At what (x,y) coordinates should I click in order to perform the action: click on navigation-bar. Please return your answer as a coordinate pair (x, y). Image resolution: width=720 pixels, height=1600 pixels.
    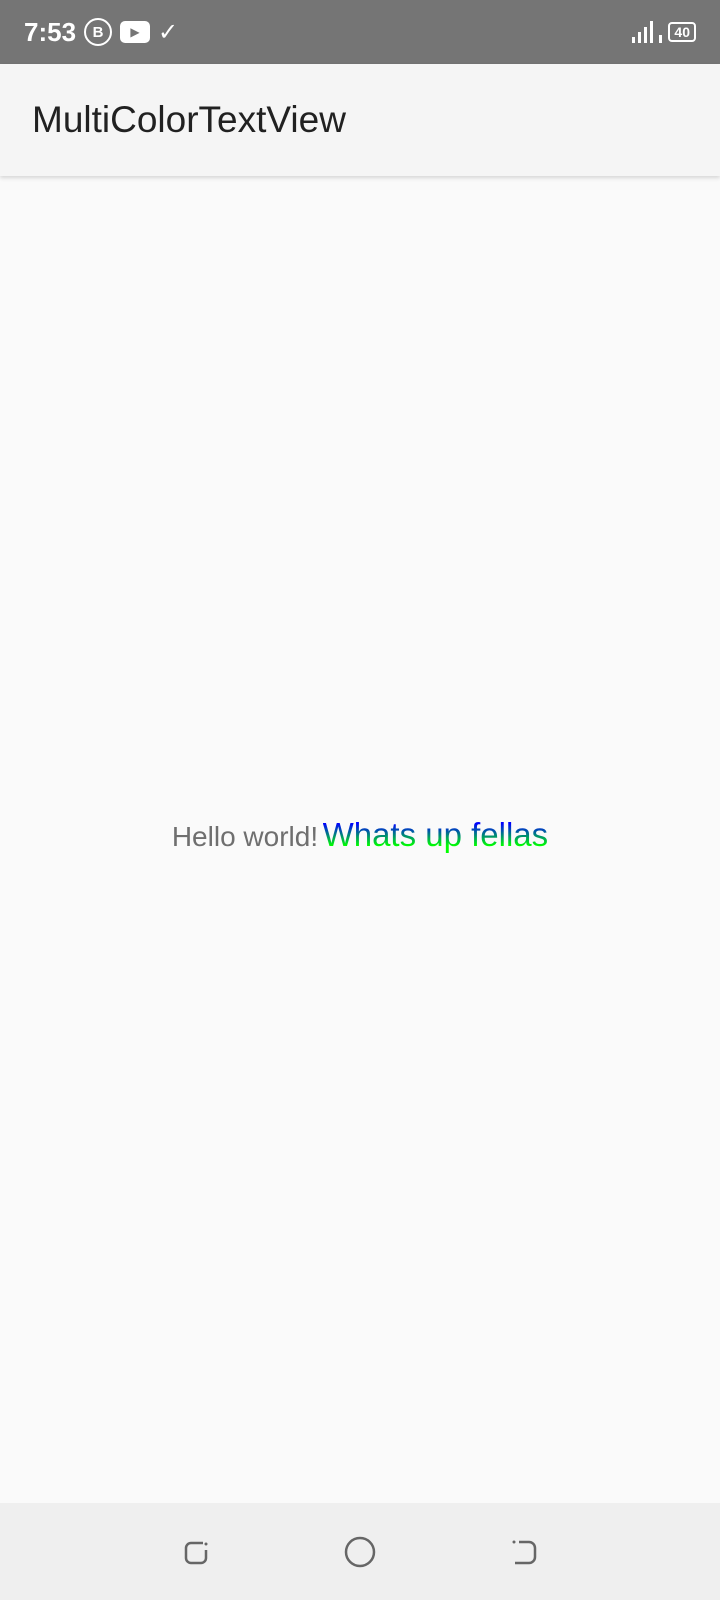
    Looking at the image, I should click on (360, 1551).